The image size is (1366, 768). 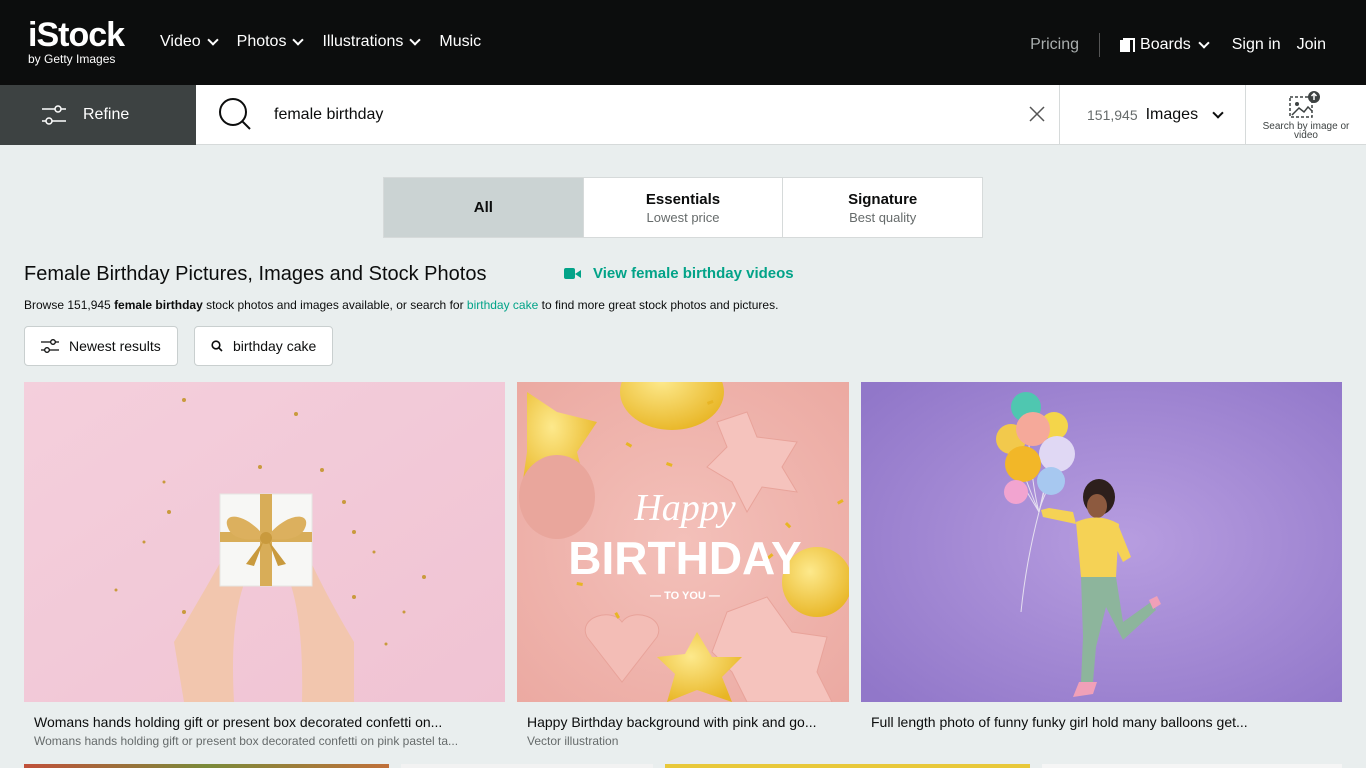 I want to click on nav-divider, so click(x=1100, y=45).